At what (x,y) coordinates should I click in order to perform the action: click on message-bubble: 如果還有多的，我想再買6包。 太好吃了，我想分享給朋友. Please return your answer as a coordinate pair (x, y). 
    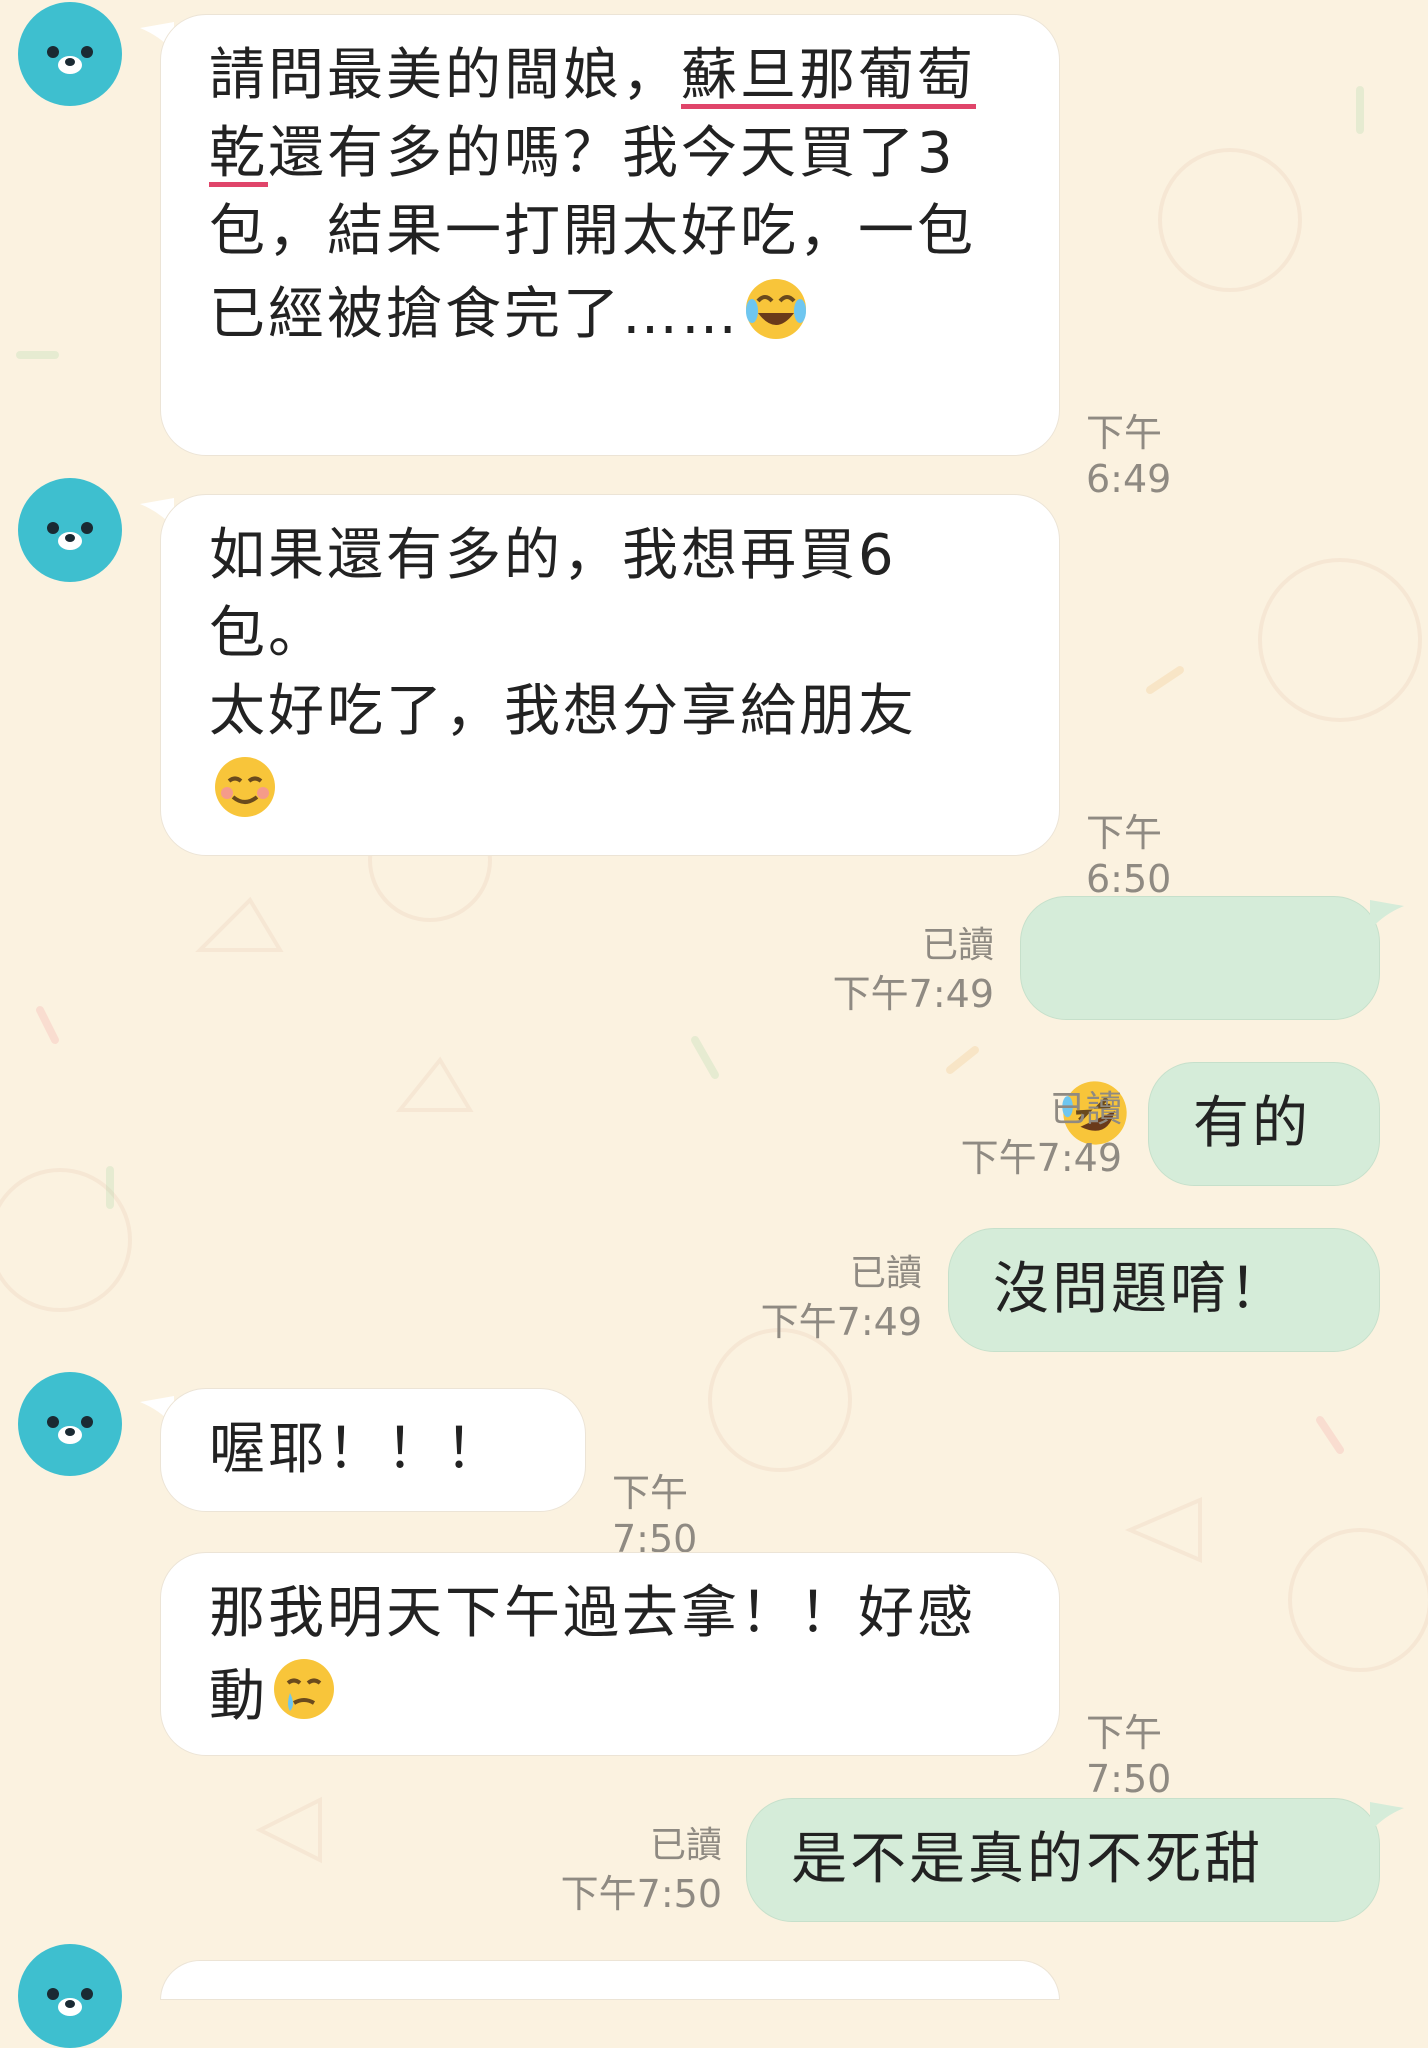
    Looking at the image, I should click on (610, 675).